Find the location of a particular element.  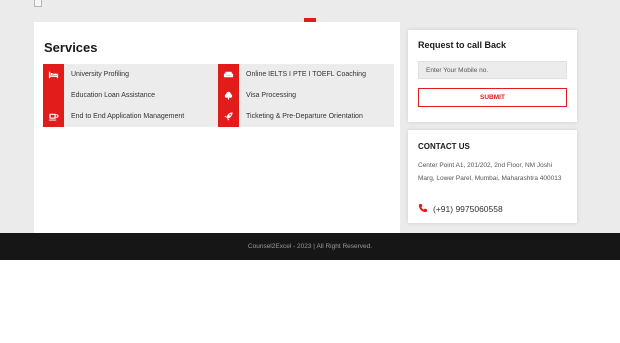

service-item-education-loan: Education Loan Assistance is located at coordinates (99, 95).